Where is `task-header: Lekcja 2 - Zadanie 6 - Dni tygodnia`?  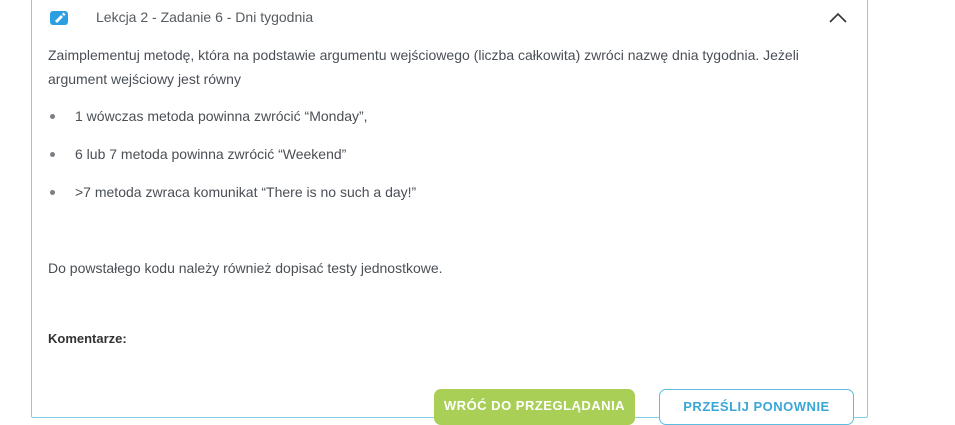
task-header: Lekcja 2 - Zadanie 6 - Dni tygodnia is located at coordinates (449, 19).